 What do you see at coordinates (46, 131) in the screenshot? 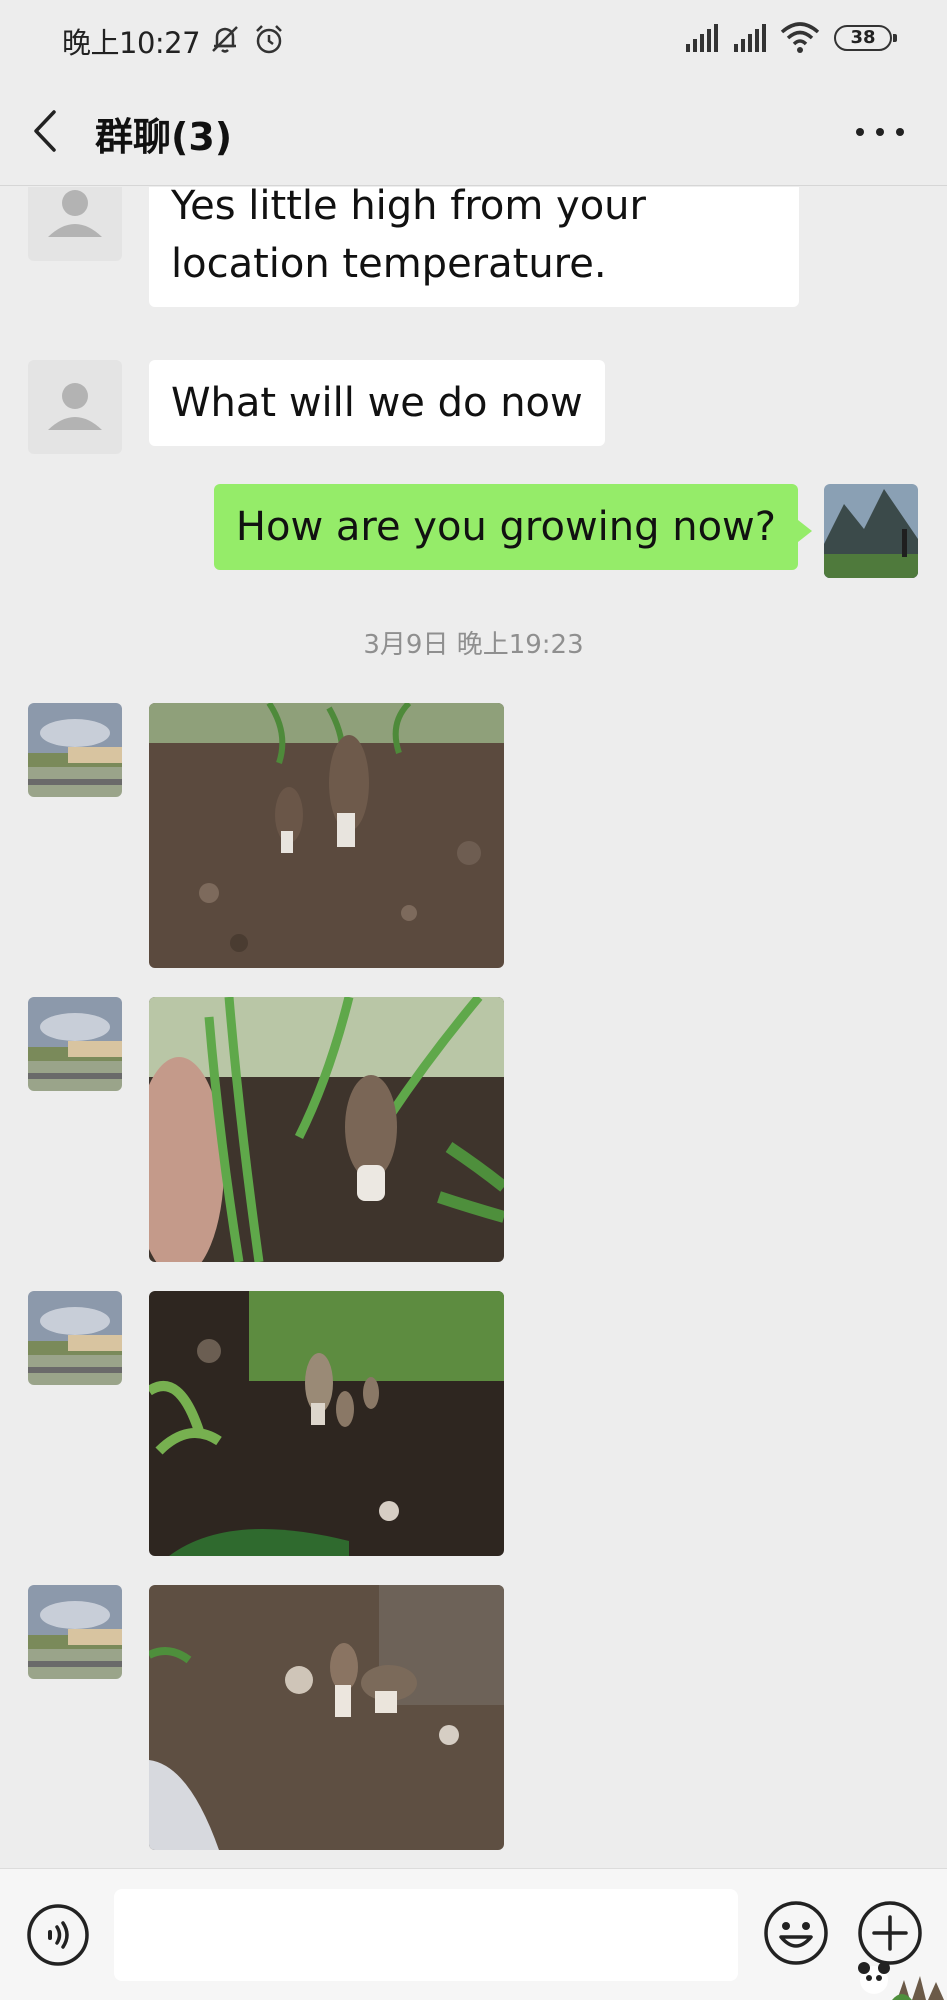
I see `chevron-left-icon` at bounding box center [46, 131].